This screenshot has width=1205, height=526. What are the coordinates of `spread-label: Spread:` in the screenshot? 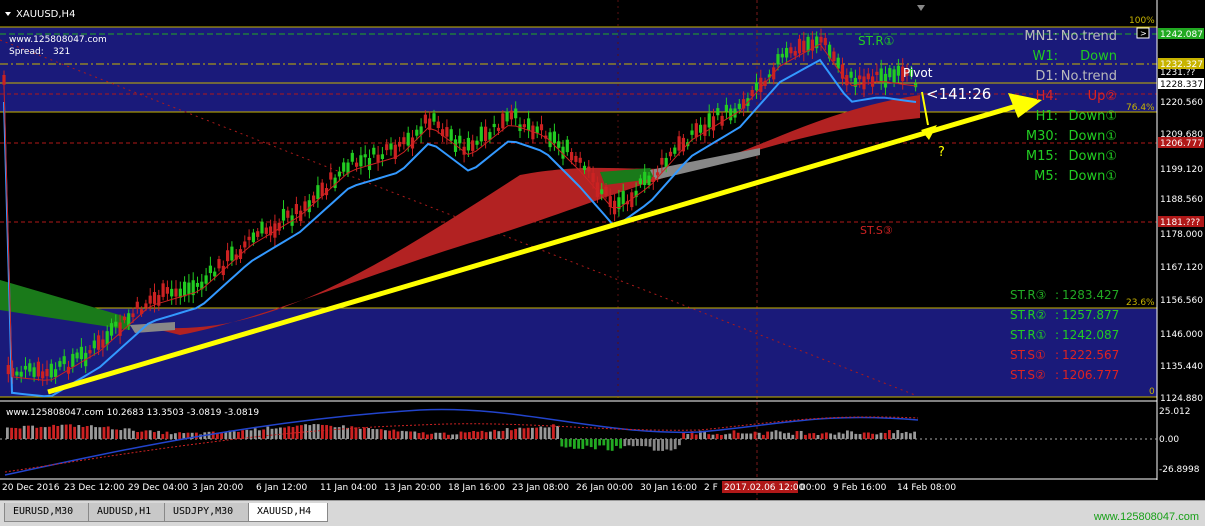 It's located at (26, 52).